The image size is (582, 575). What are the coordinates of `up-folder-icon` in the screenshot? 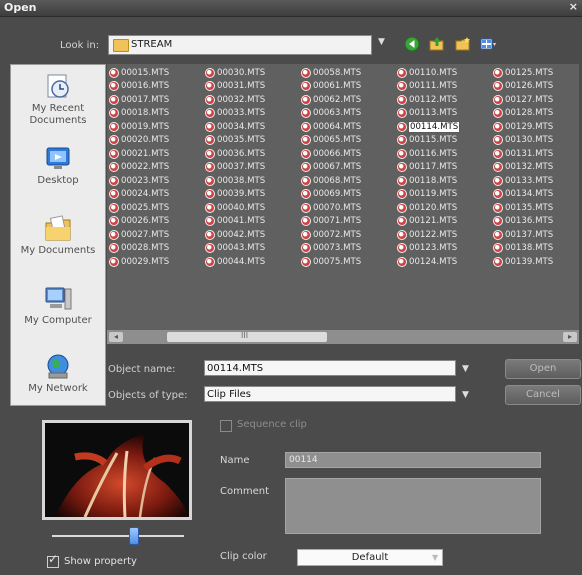 It's located at (437, 44).